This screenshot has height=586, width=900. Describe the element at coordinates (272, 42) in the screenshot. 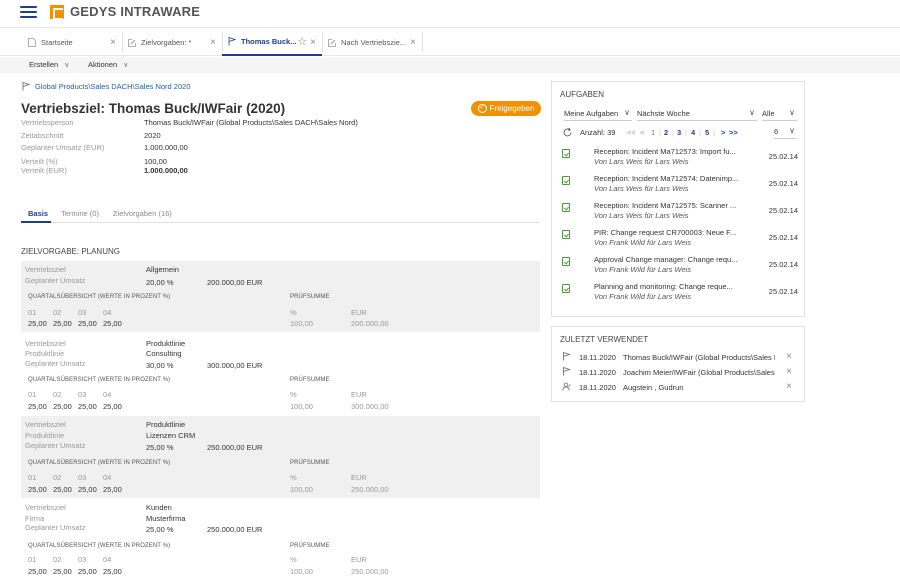

I see `tab-thomas-buck: Thomas Buck... ☆ ×` at that location.